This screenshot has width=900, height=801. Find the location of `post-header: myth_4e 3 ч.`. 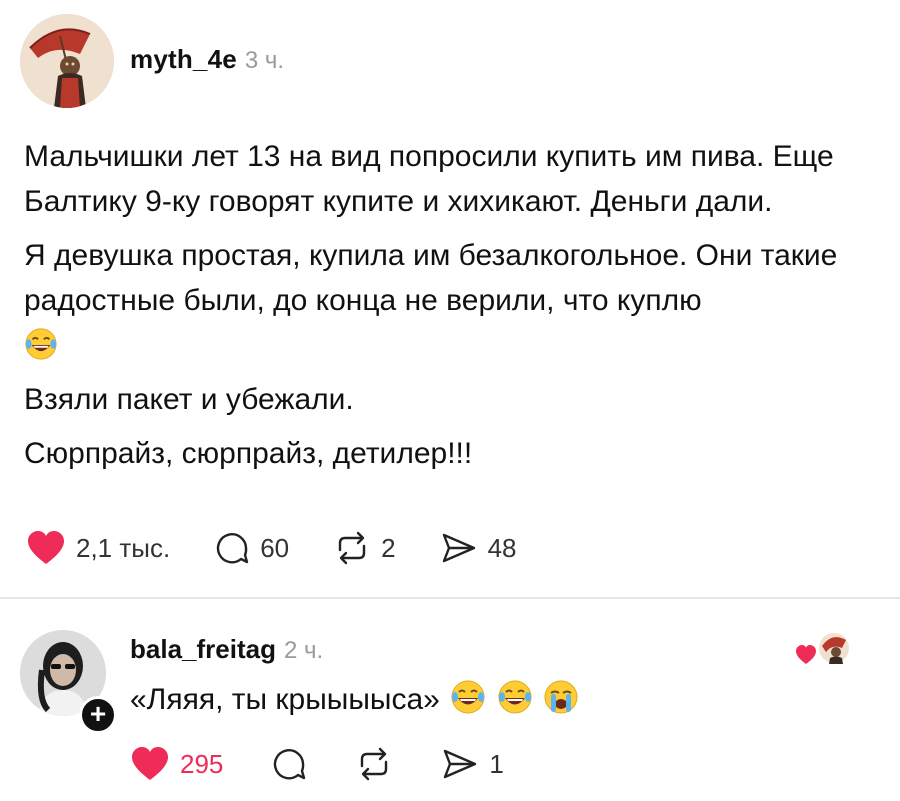

post-header: myth_4e 3 ч. is located at coordinates (207, 59).